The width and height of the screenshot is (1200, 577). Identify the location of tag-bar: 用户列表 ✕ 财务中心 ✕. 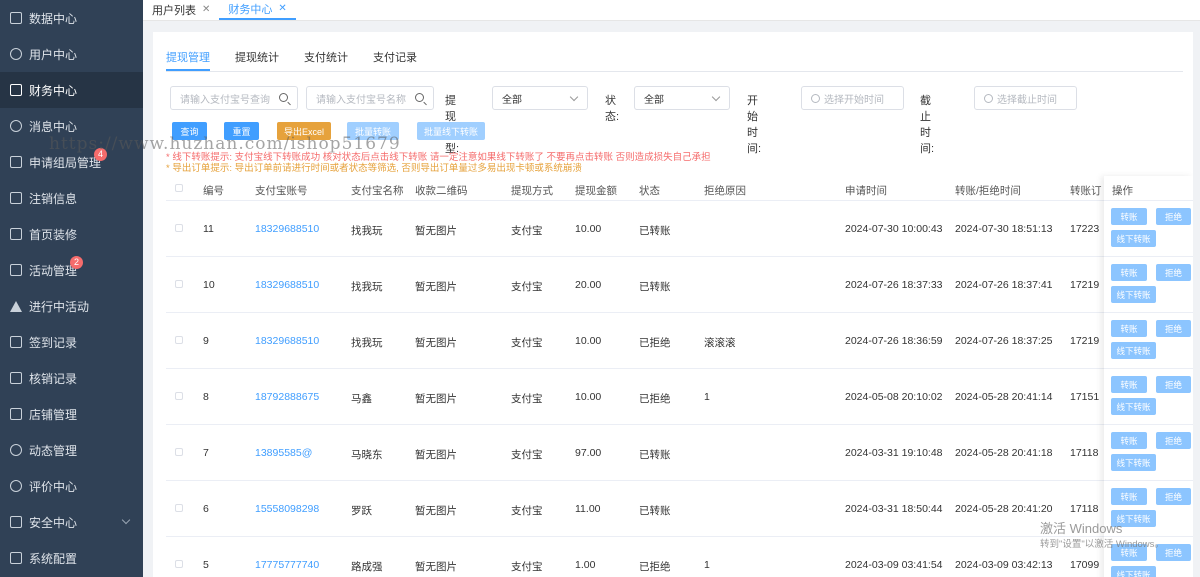
(671, 10).